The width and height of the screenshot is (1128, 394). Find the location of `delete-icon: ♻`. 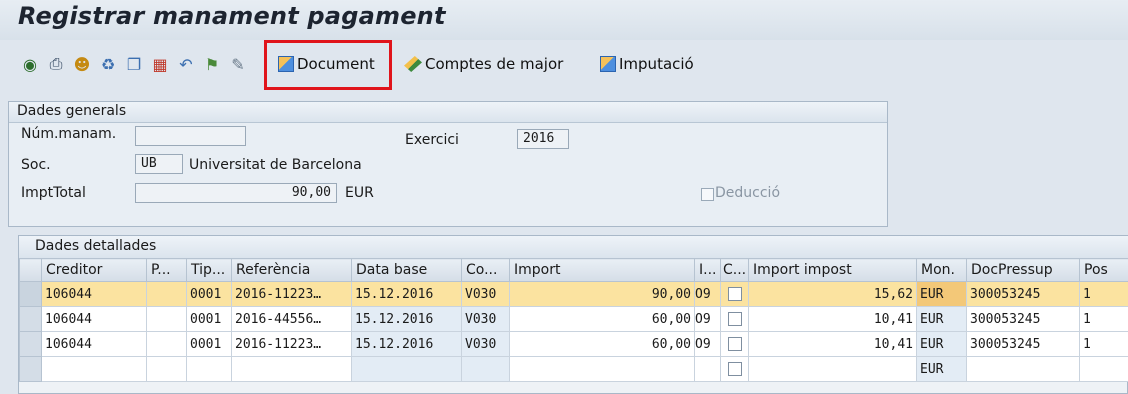

delete-icon: ♻ is located at coordinates (108, 64).